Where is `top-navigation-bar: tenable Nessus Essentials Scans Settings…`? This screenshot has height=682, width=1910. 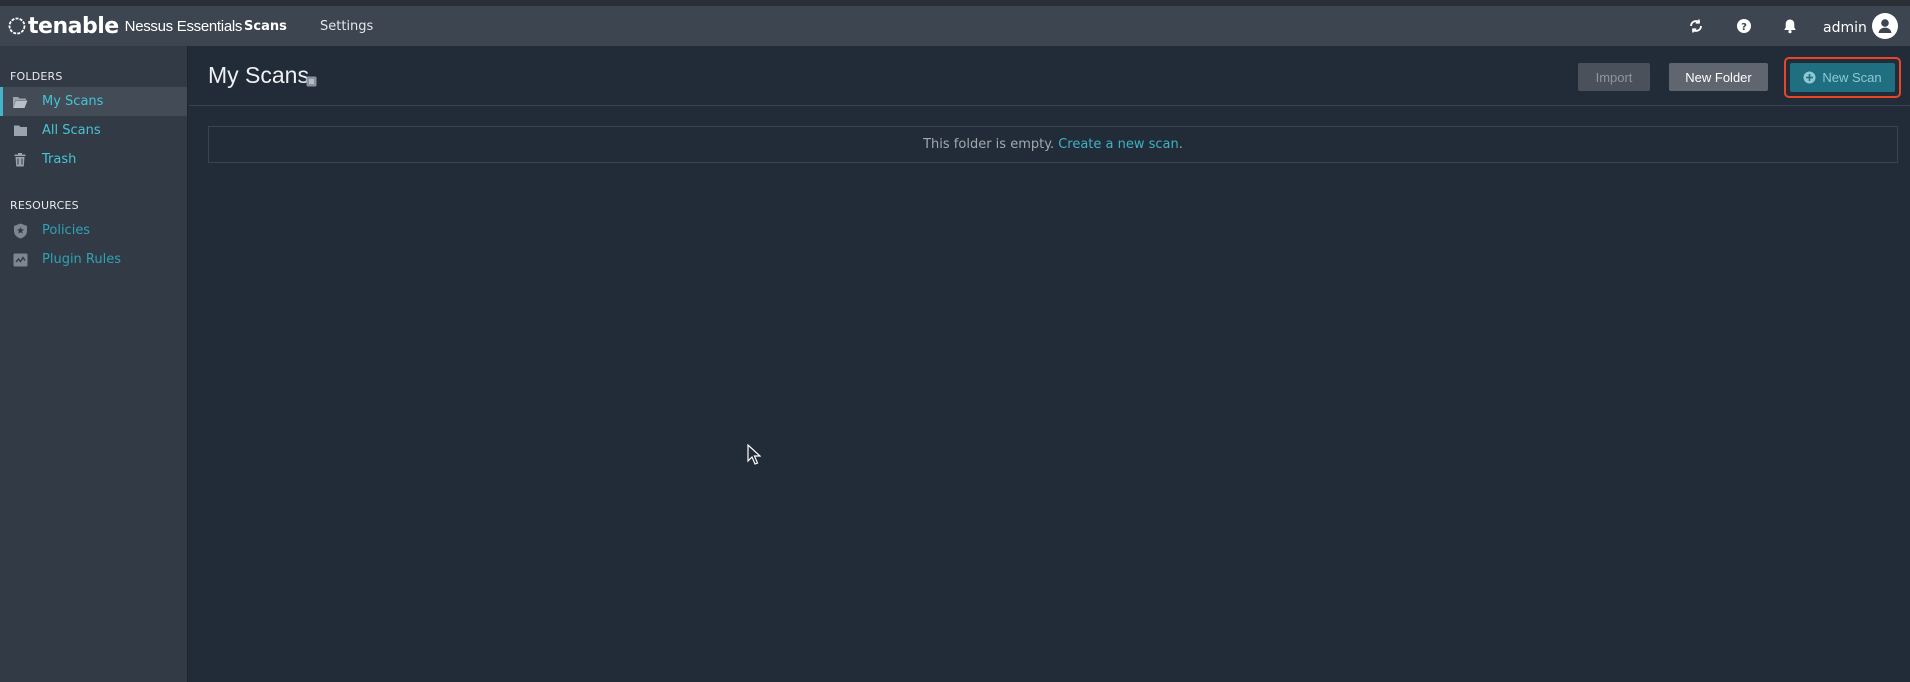 top-navigation-bar: tenable Nessus Essentials Scans Settings… is located at coordinates (955, 23).